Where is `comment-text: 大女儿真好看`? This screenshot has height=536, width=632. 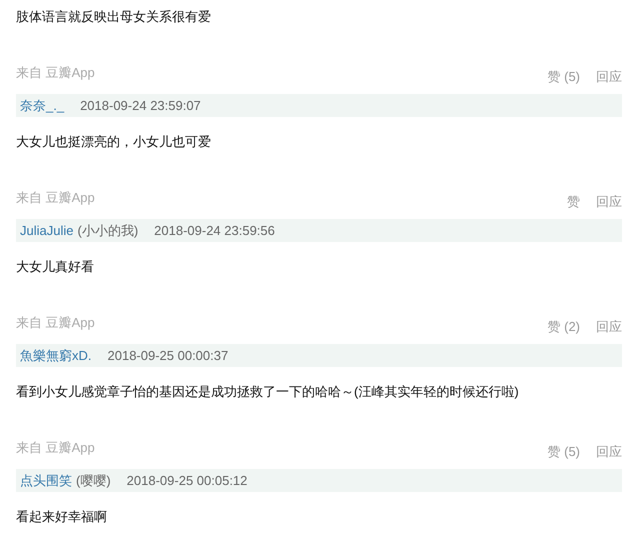 comment-text: 大女儿真好看 is located at coordinates (55, 267).